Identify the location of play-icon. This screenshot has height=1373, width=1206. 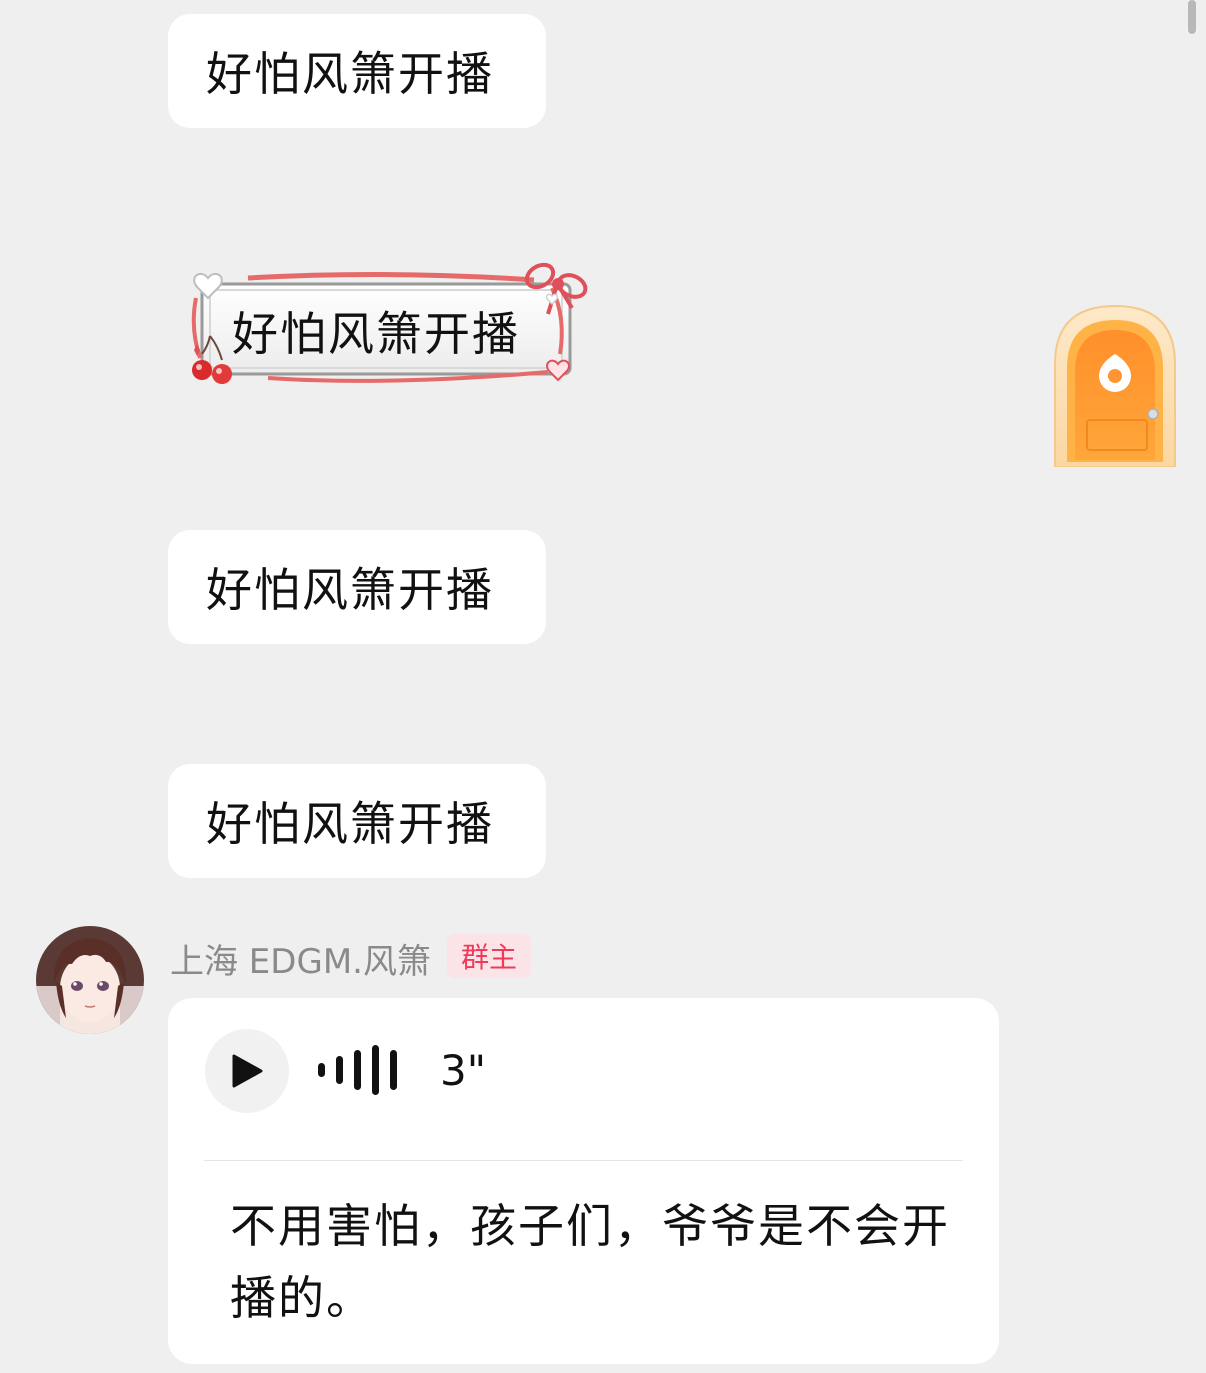
(247, 1071).